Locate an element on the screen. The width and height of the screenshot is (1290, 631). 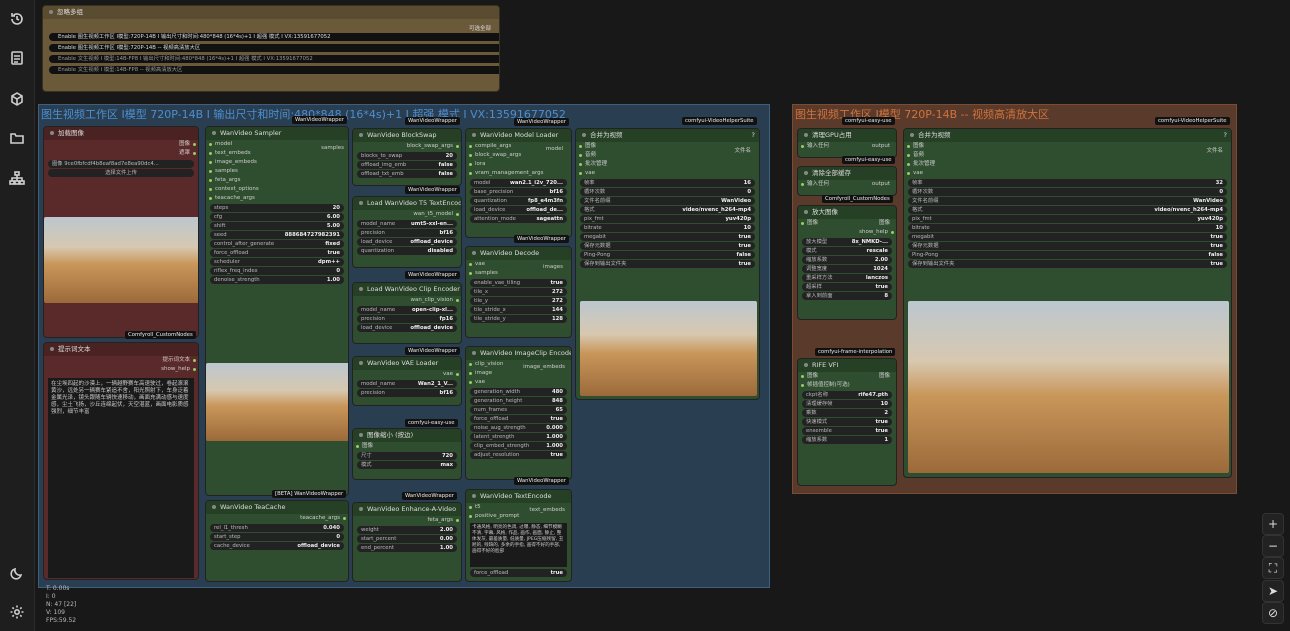
input-slot: 图像 图像 is located at coordinates (847, 376).